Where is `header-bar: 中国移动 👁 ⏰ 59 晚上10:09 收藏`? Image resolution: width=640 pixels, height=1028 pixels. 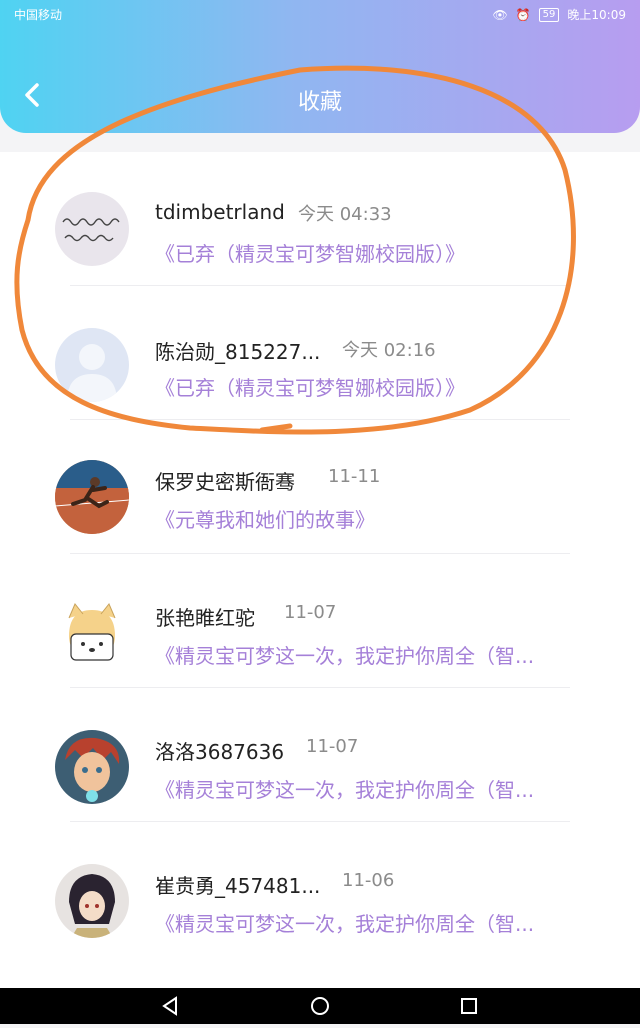 header-bar: 中国移动 👁 ⏰ 59 晚上10:09 收藏 is located at coordinates (320, 66).